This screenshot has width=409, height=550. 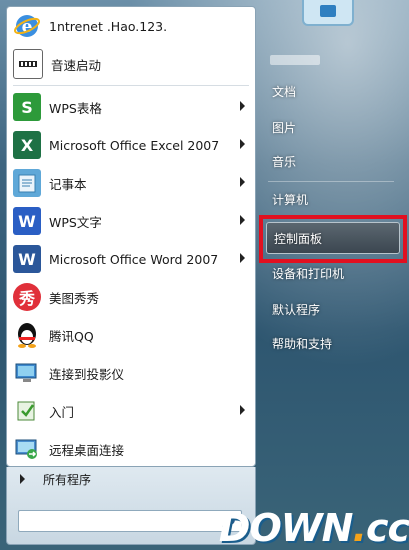 I want to click on right-item-label: 设备和打印机, so click(x=308, y=273).